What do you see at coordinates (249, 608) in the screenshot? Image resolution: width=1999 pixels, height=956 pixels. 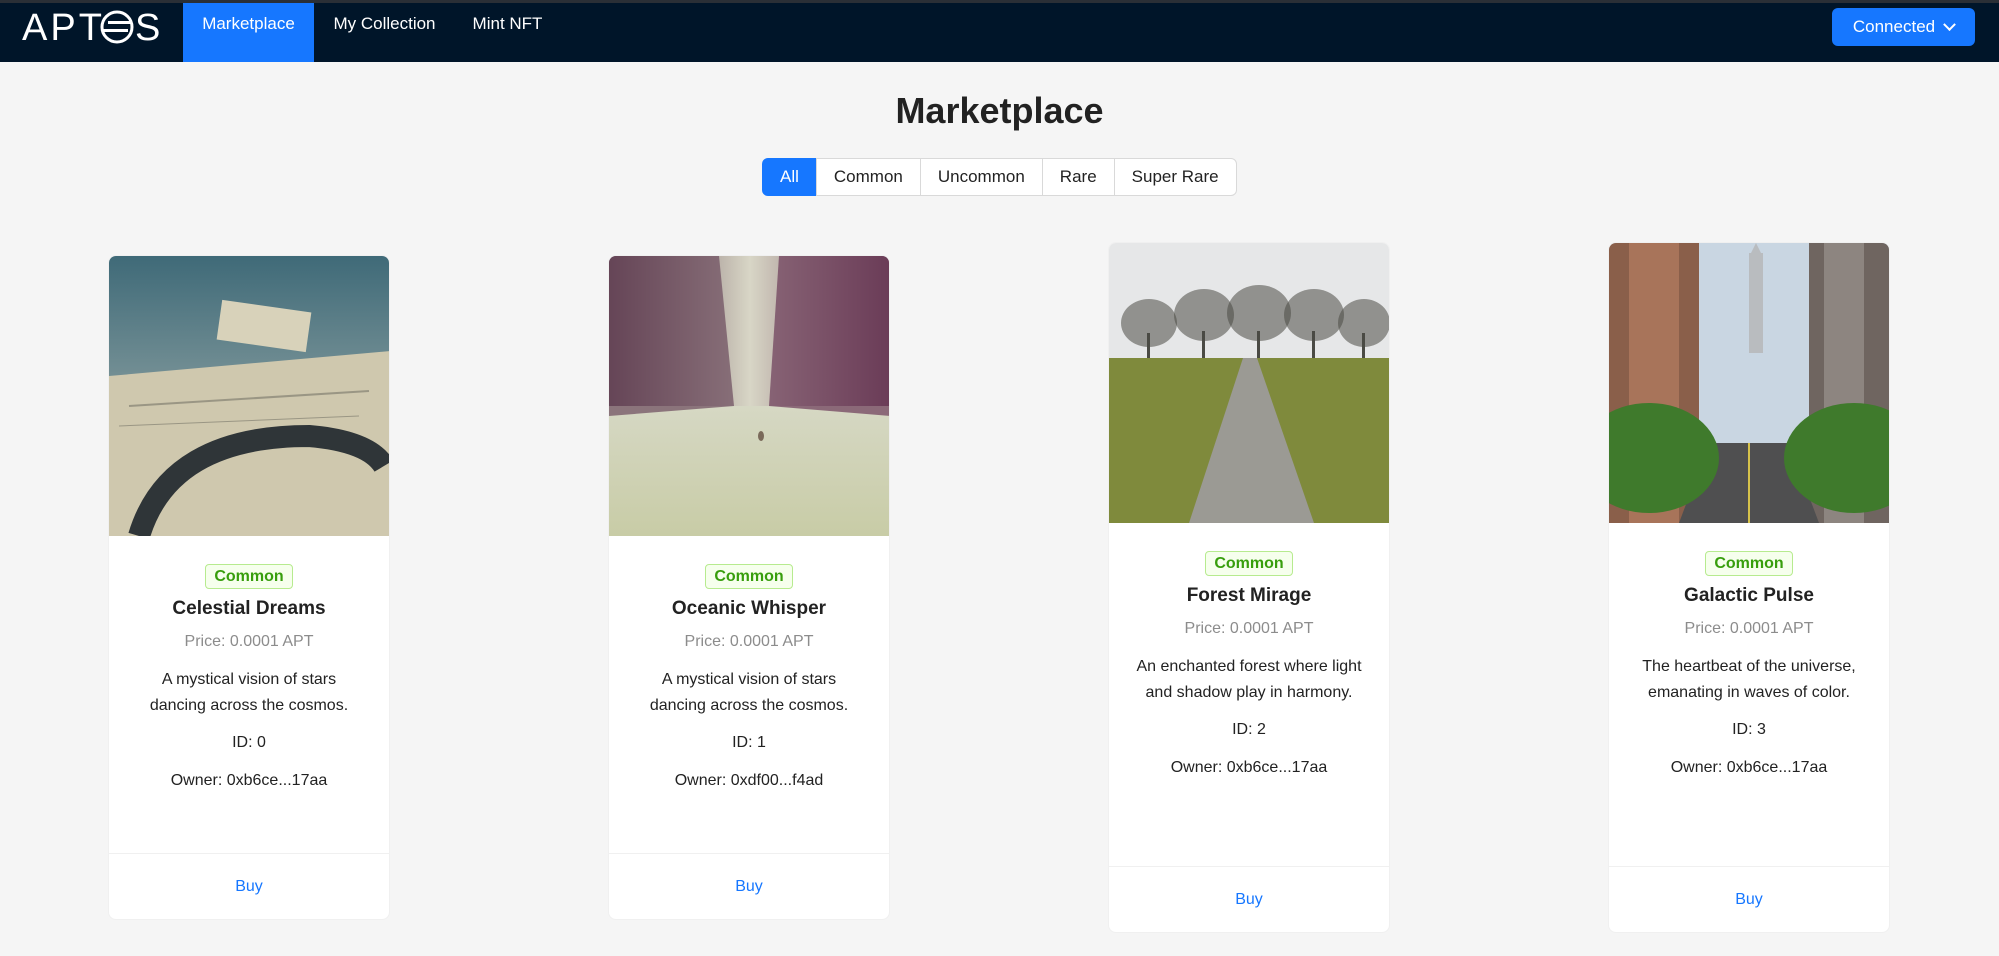 I see `nft-name: Celestial Dreams` at bounding box center [249, 608].